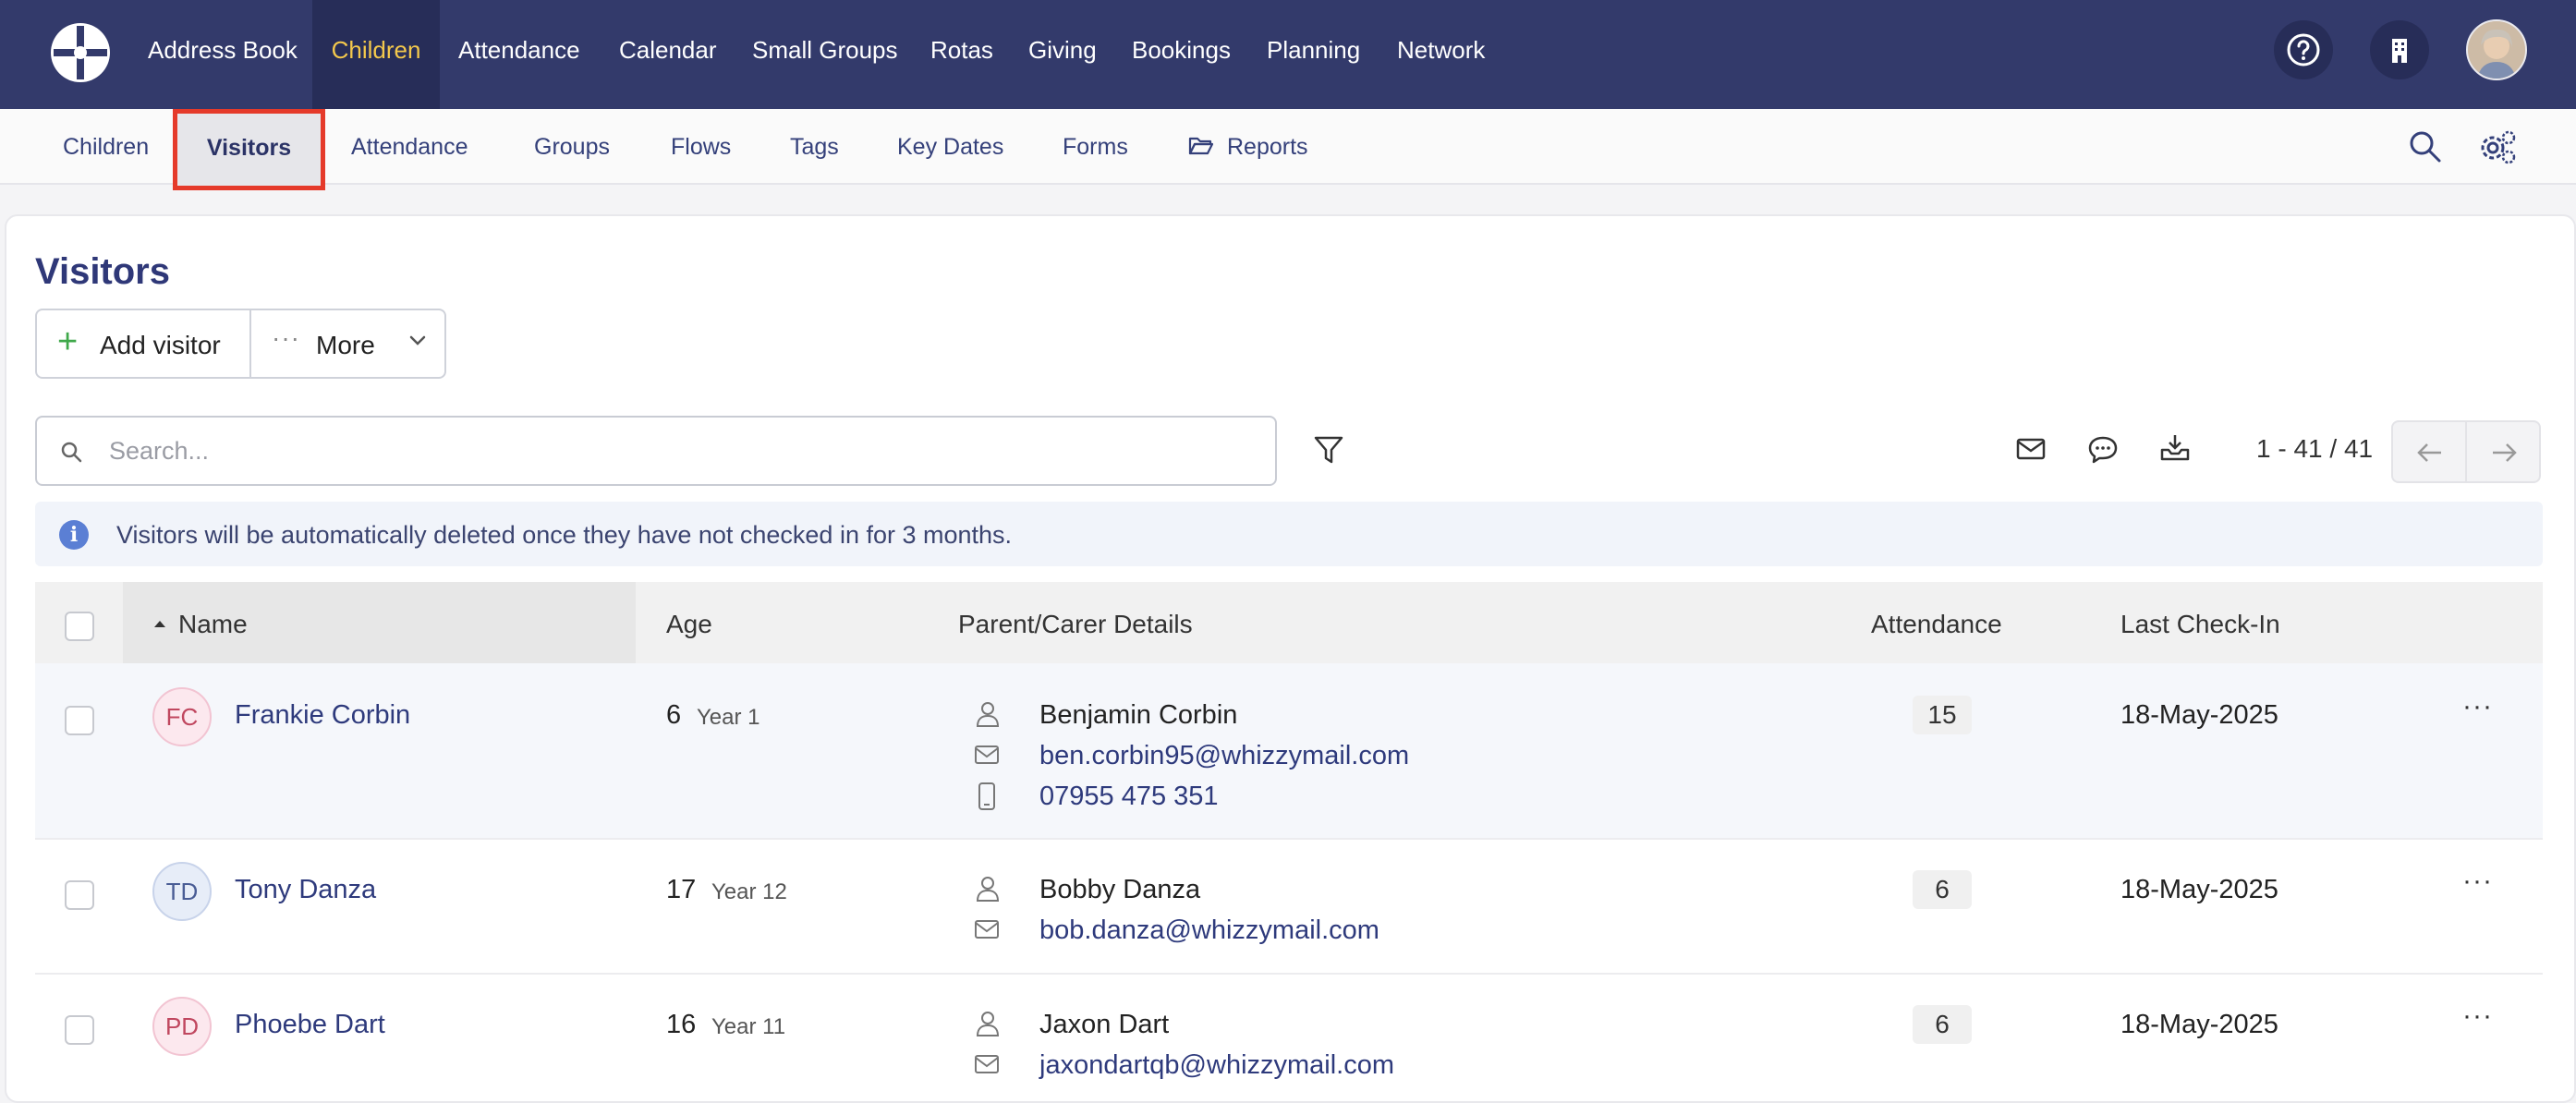 This screenshot has width=2576, height=1103. What do you see at coordinates (305, 890) in the screenshot?
I see `child-name-link: Tony Danza` at bounding box center [305, 890].